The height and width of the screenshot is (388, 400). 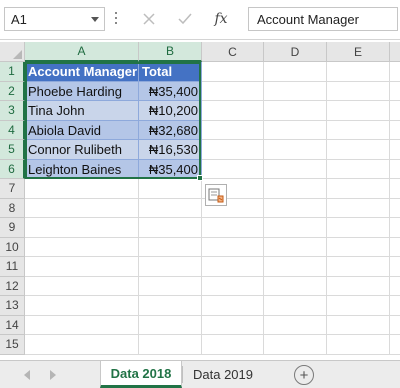 I want to click on table-cell-manager: Phoebe Harding, so click(x=82, y=91).